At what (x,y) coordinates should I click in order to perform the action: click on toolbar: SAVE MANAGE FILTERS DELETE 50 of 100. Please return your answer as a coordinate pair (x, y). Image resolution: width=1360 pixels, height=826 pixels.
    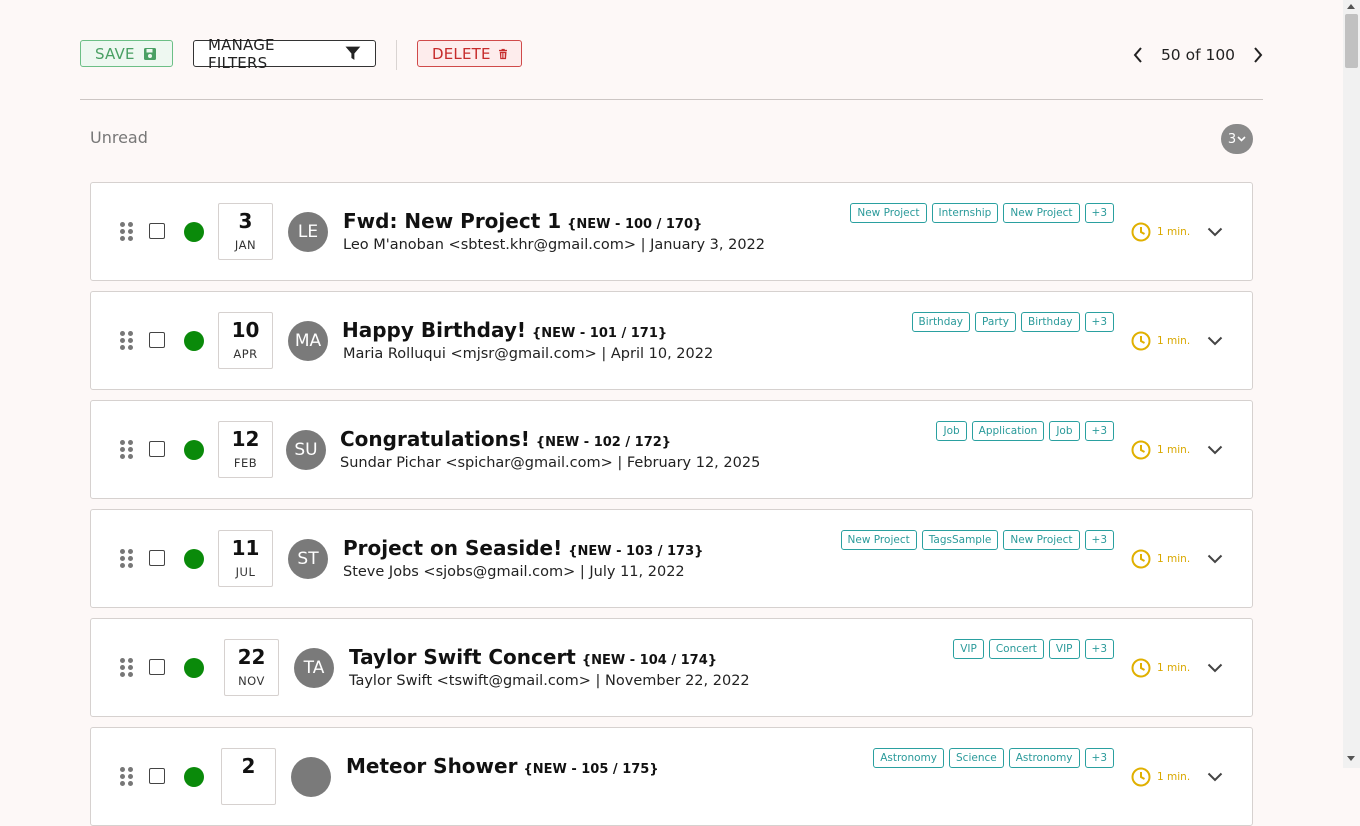
    Looking at the image, I should click on (673, 54).